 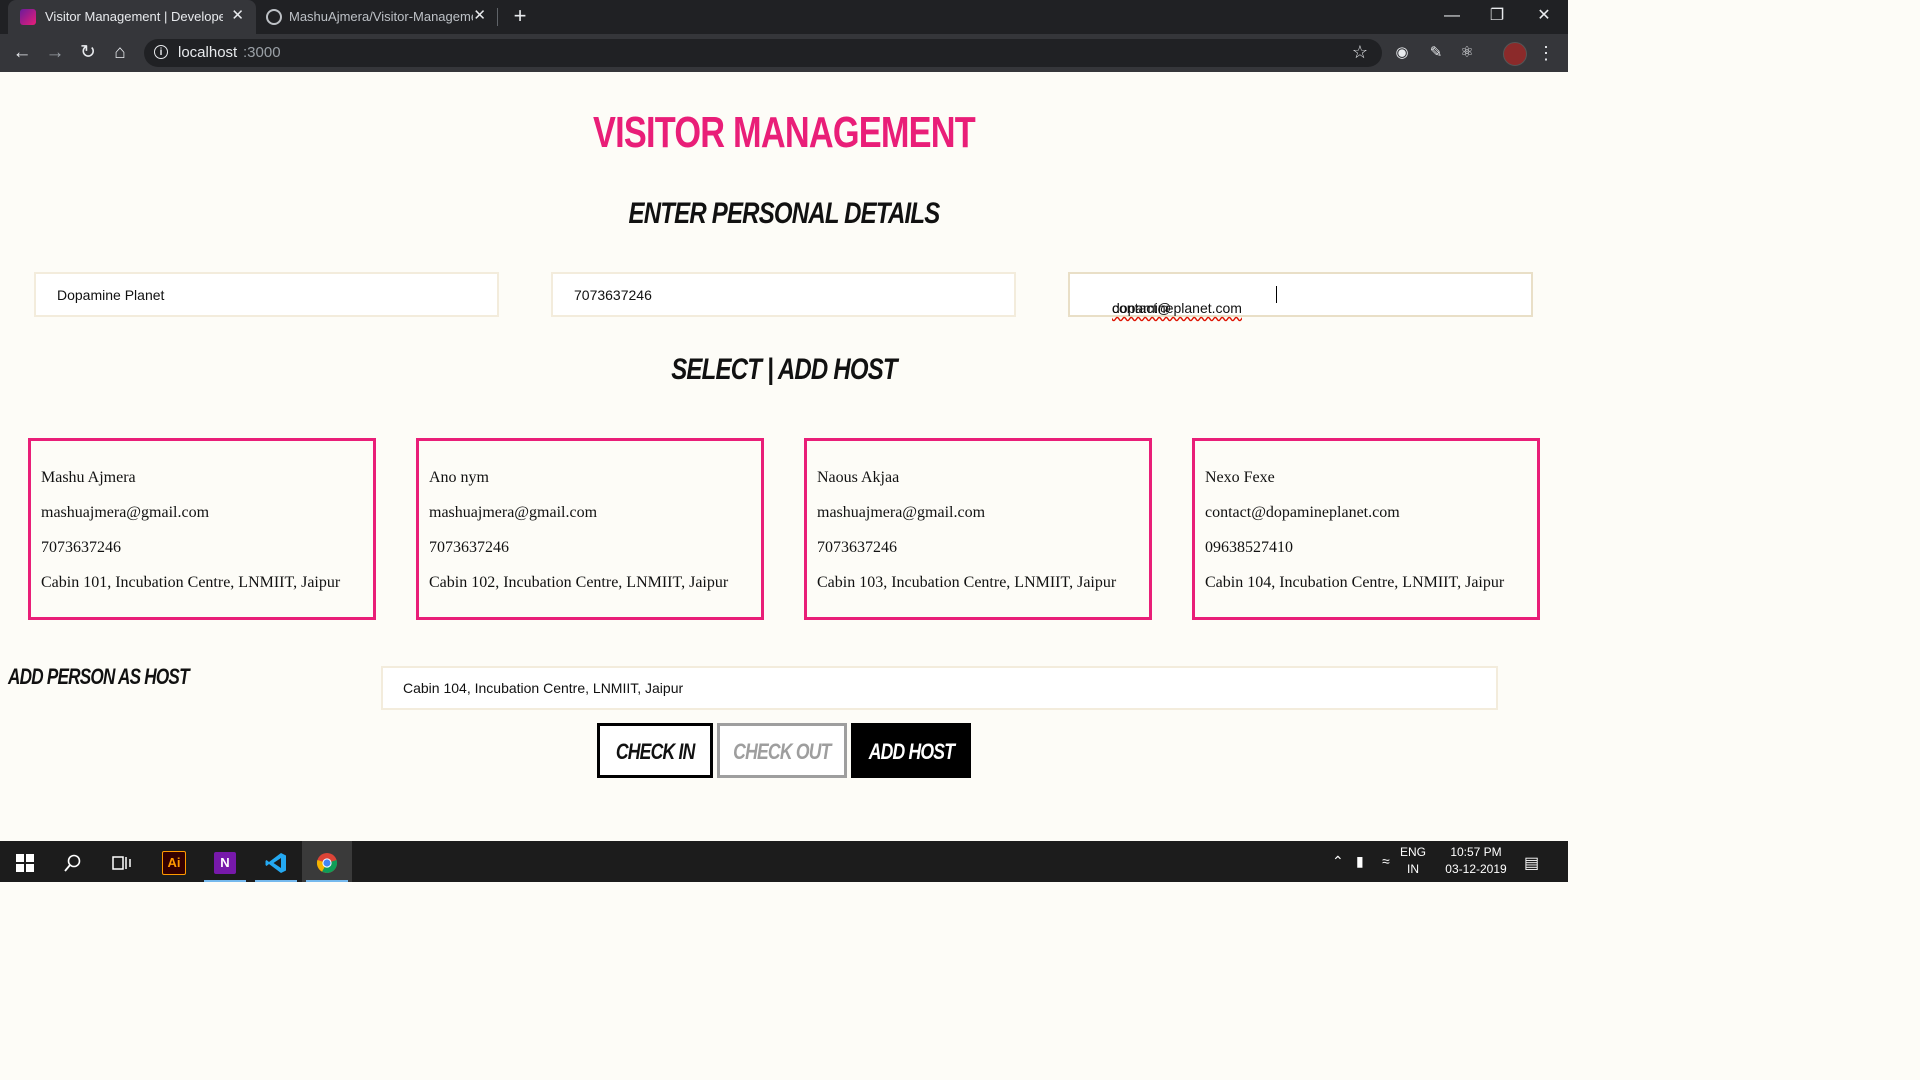 I want to click on minimize-button: —, so click(x=1452, y=16).